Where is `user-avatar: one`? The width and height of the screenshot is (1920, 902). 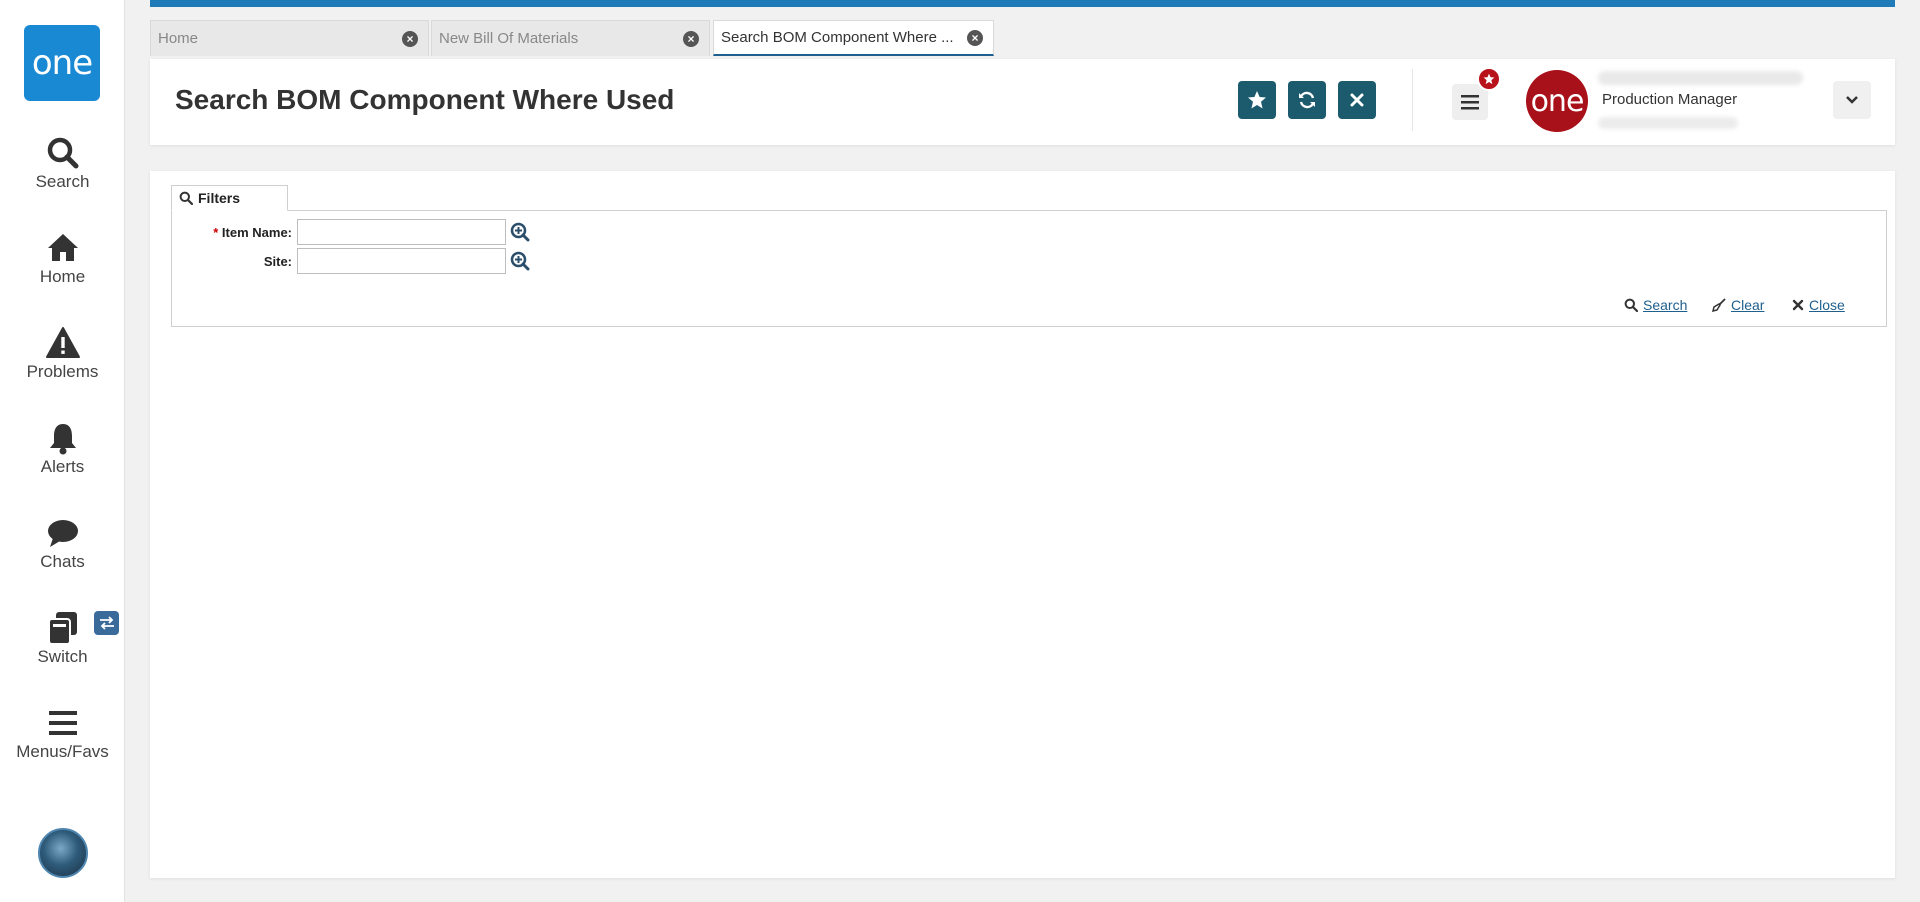 user-avatar: one is located at coordinates (1557, 101).